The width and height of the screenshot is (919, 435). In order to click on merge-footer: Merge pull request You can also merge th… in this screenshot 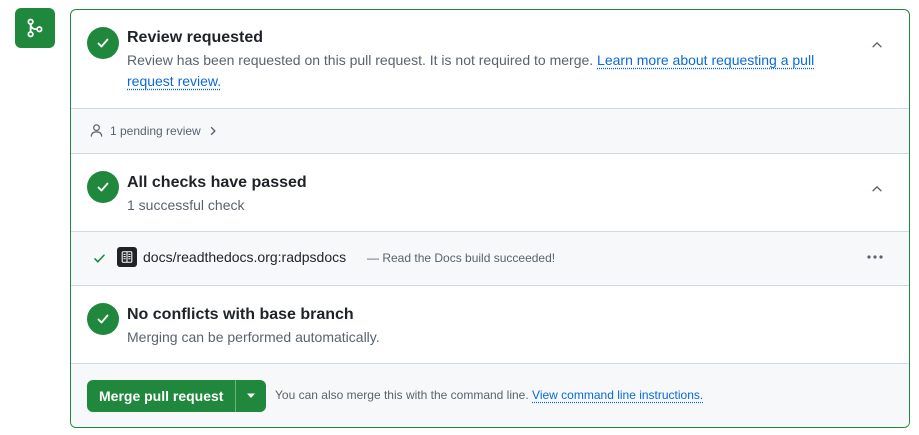, I will do `click(490, 395)`.